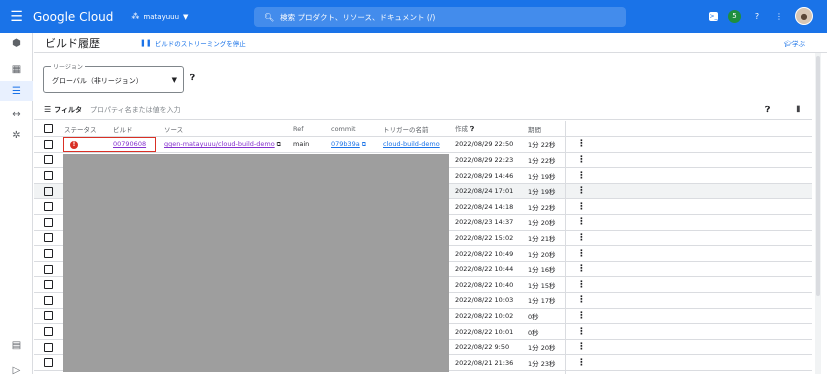  I want to click on header-trigger: トリガーの名前, so click(419, 129).